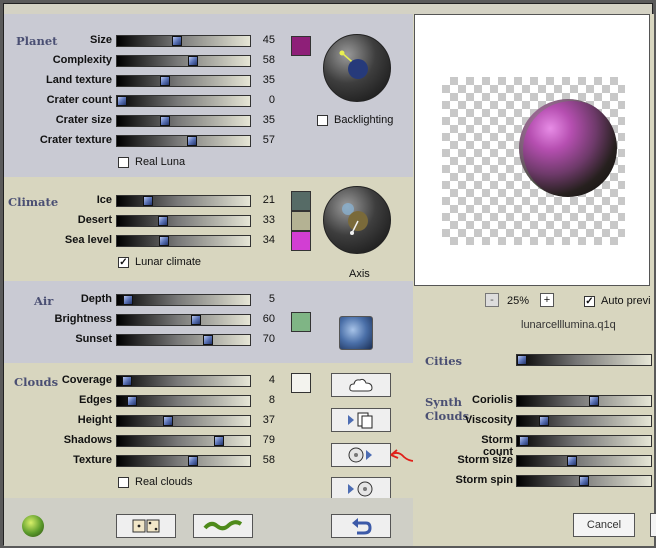 This screenshot has height=548, width=656. What do you see at coordinates (484, 480) in the screenshot?
I see `storm-spin-label: Storm spin` at bounding box center [484, 480].